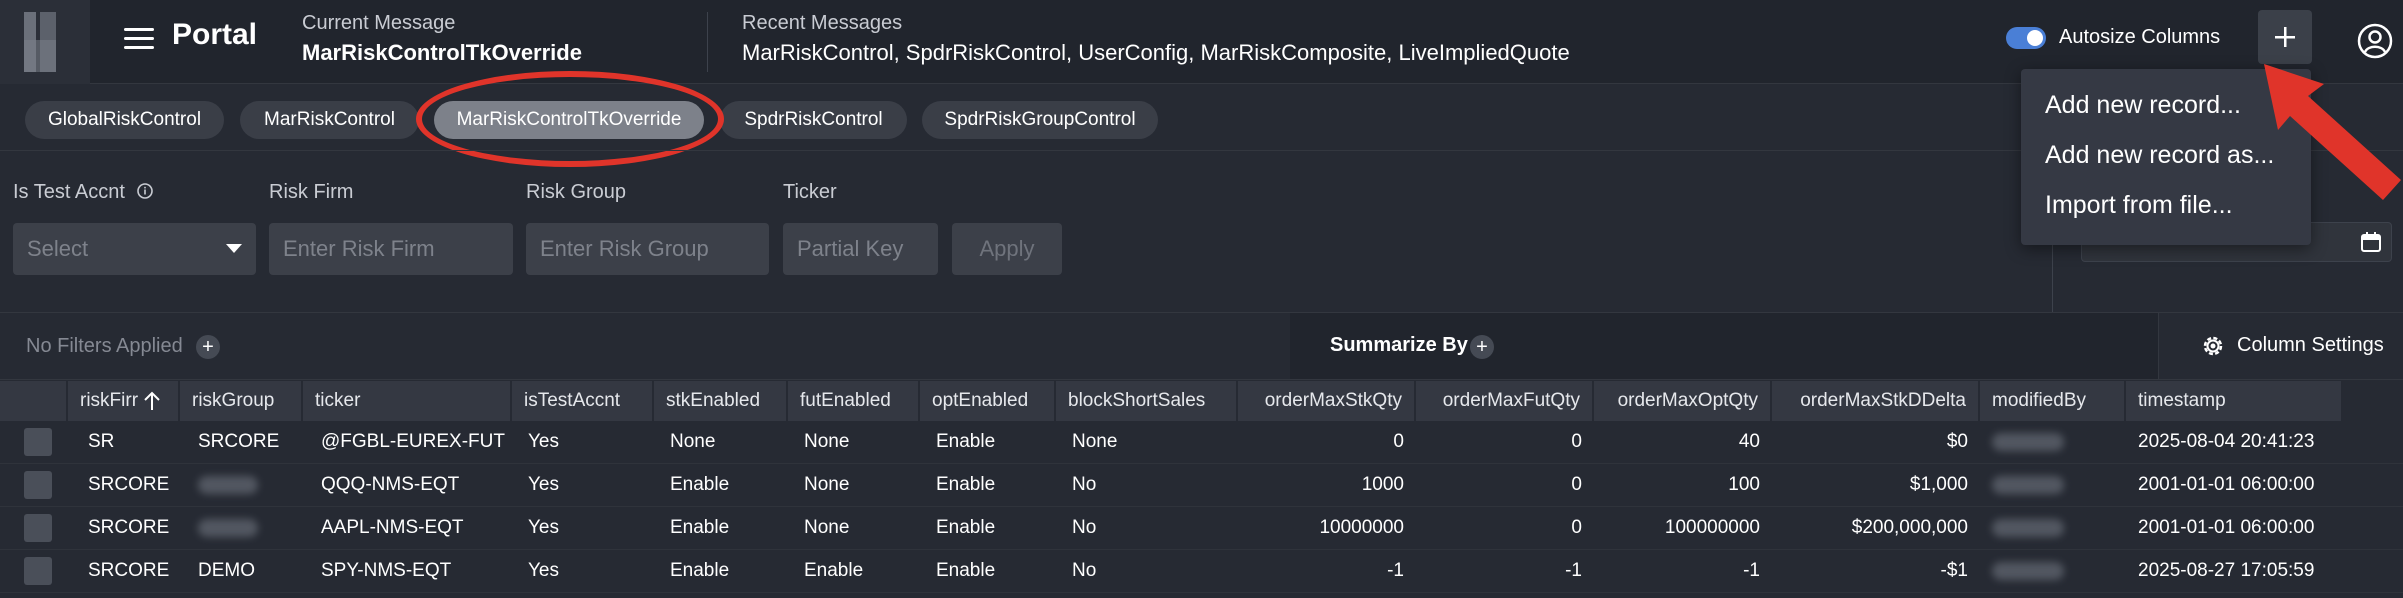 This screenshot has height=598, width=2403. I want to click on summarize-by-section: Summarize By +, so click(1724, 346).